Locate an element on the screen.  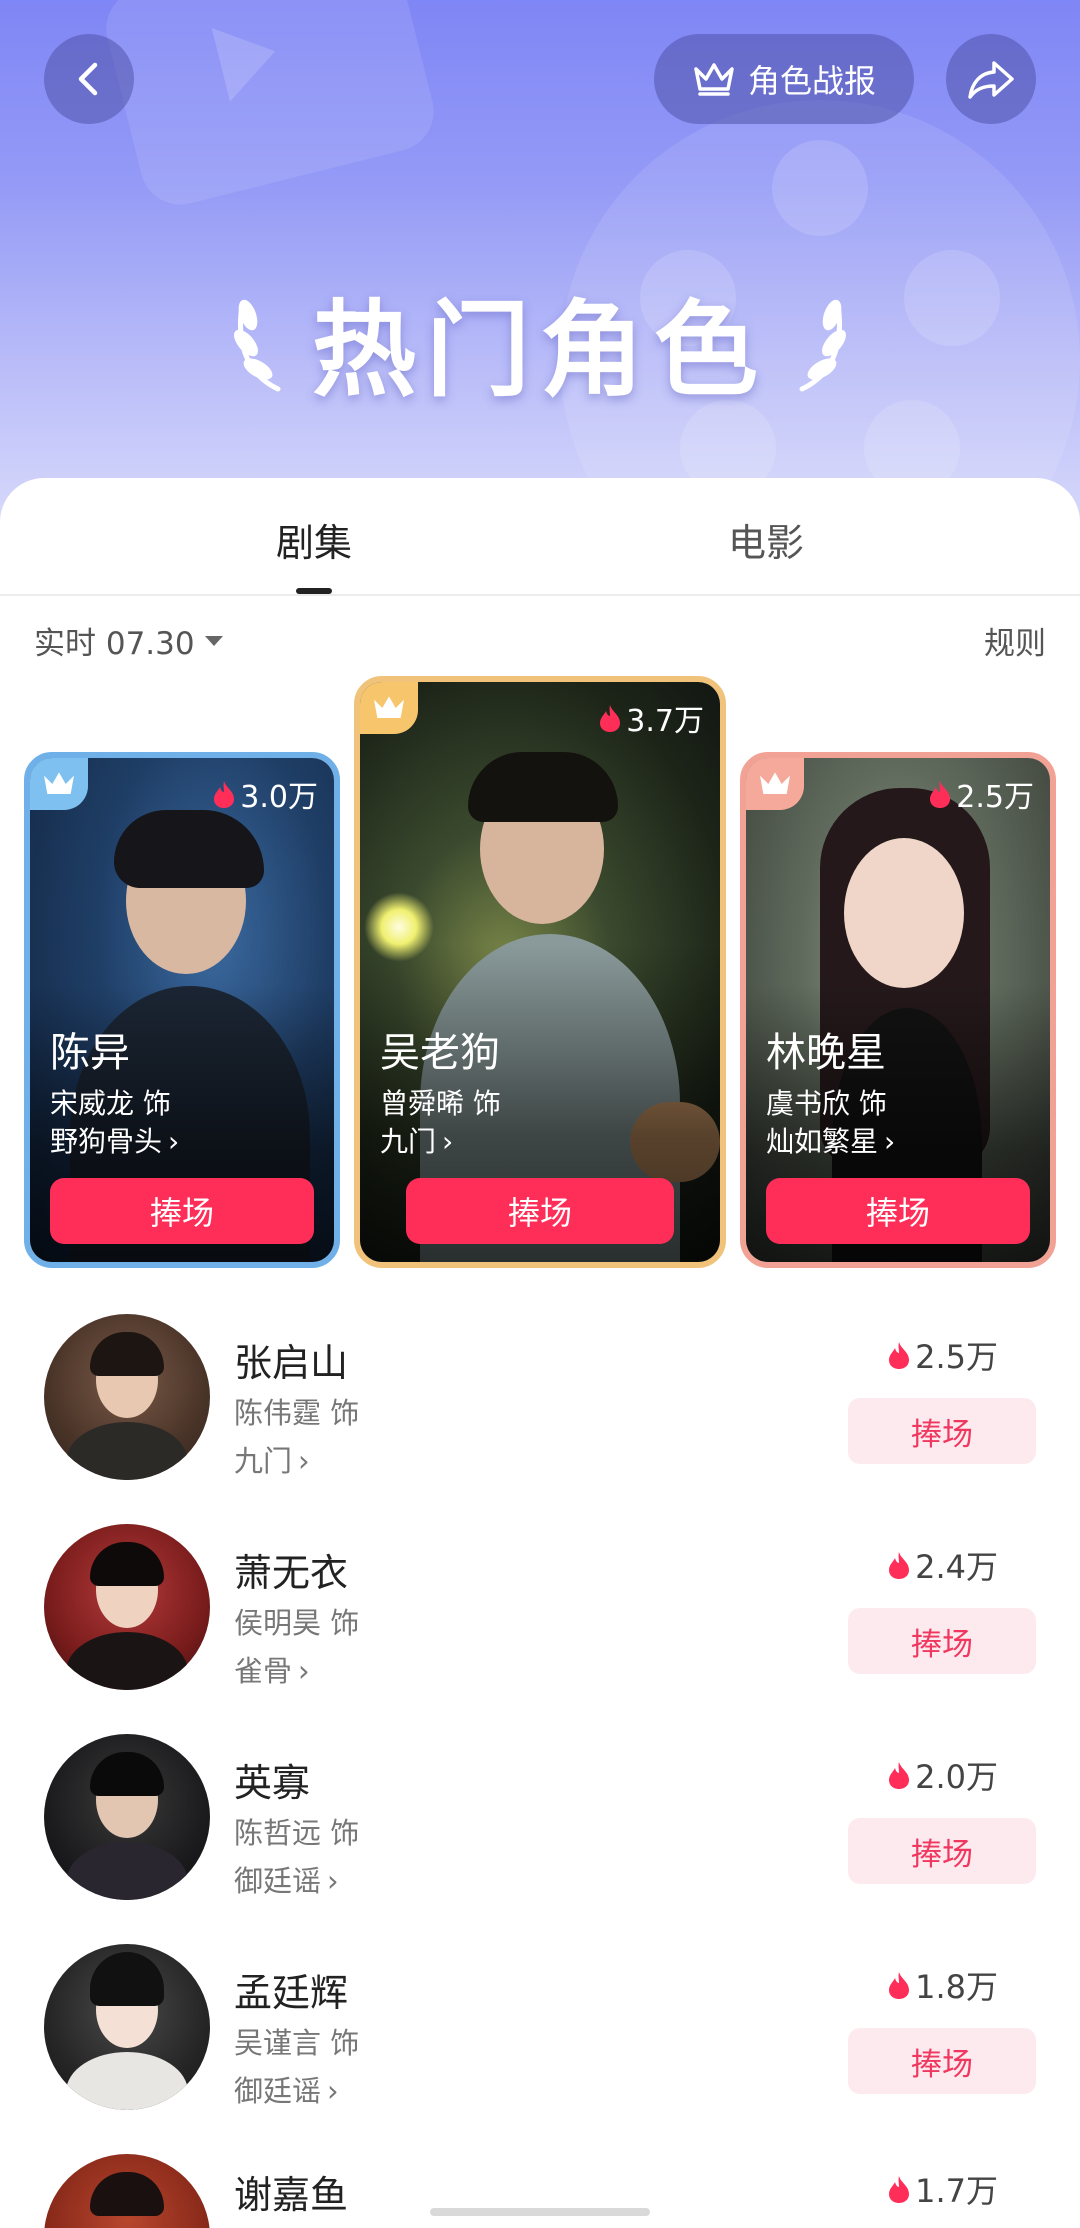
ranking-list-item: 英寡 陈哲远 饰 御廷谣 › 2.0万 捧场 is located at coordinates (540, 1839).